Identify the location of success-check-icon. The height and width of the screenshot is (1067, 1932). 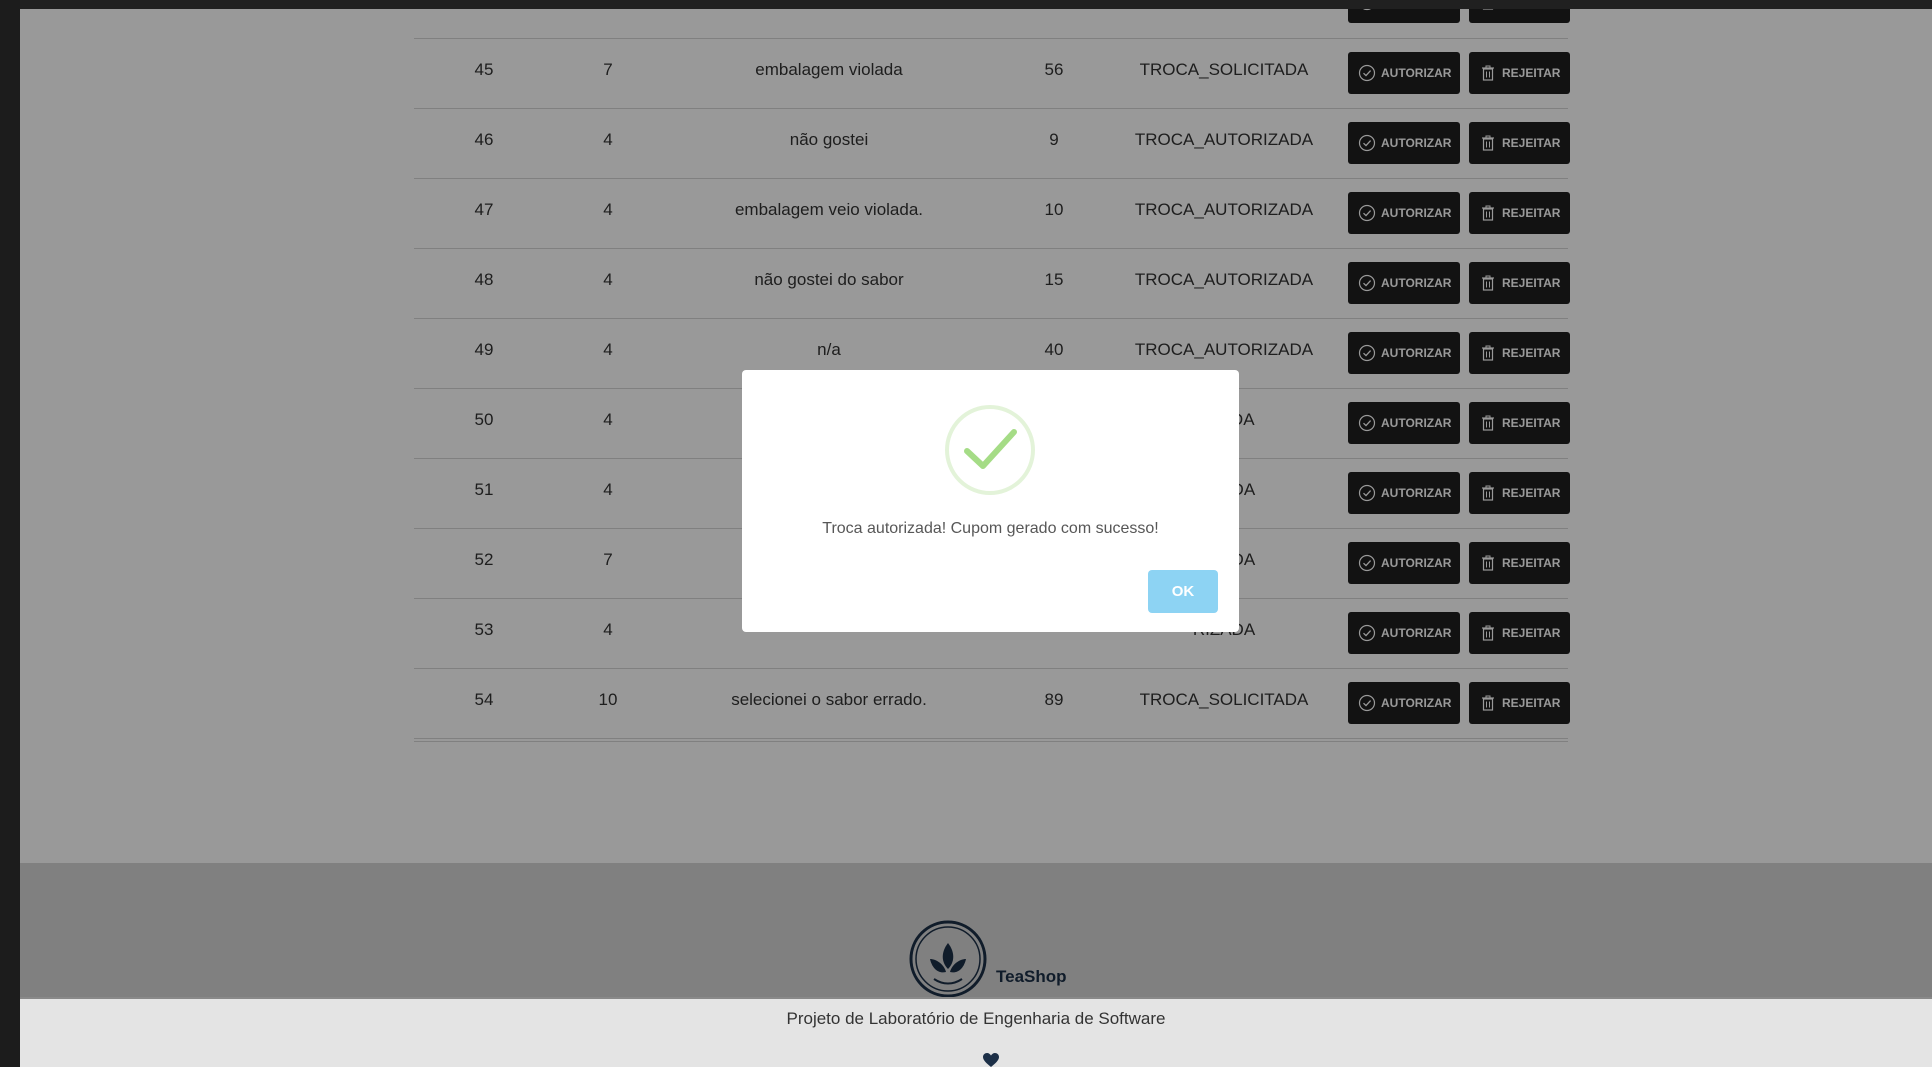
(990, 450).